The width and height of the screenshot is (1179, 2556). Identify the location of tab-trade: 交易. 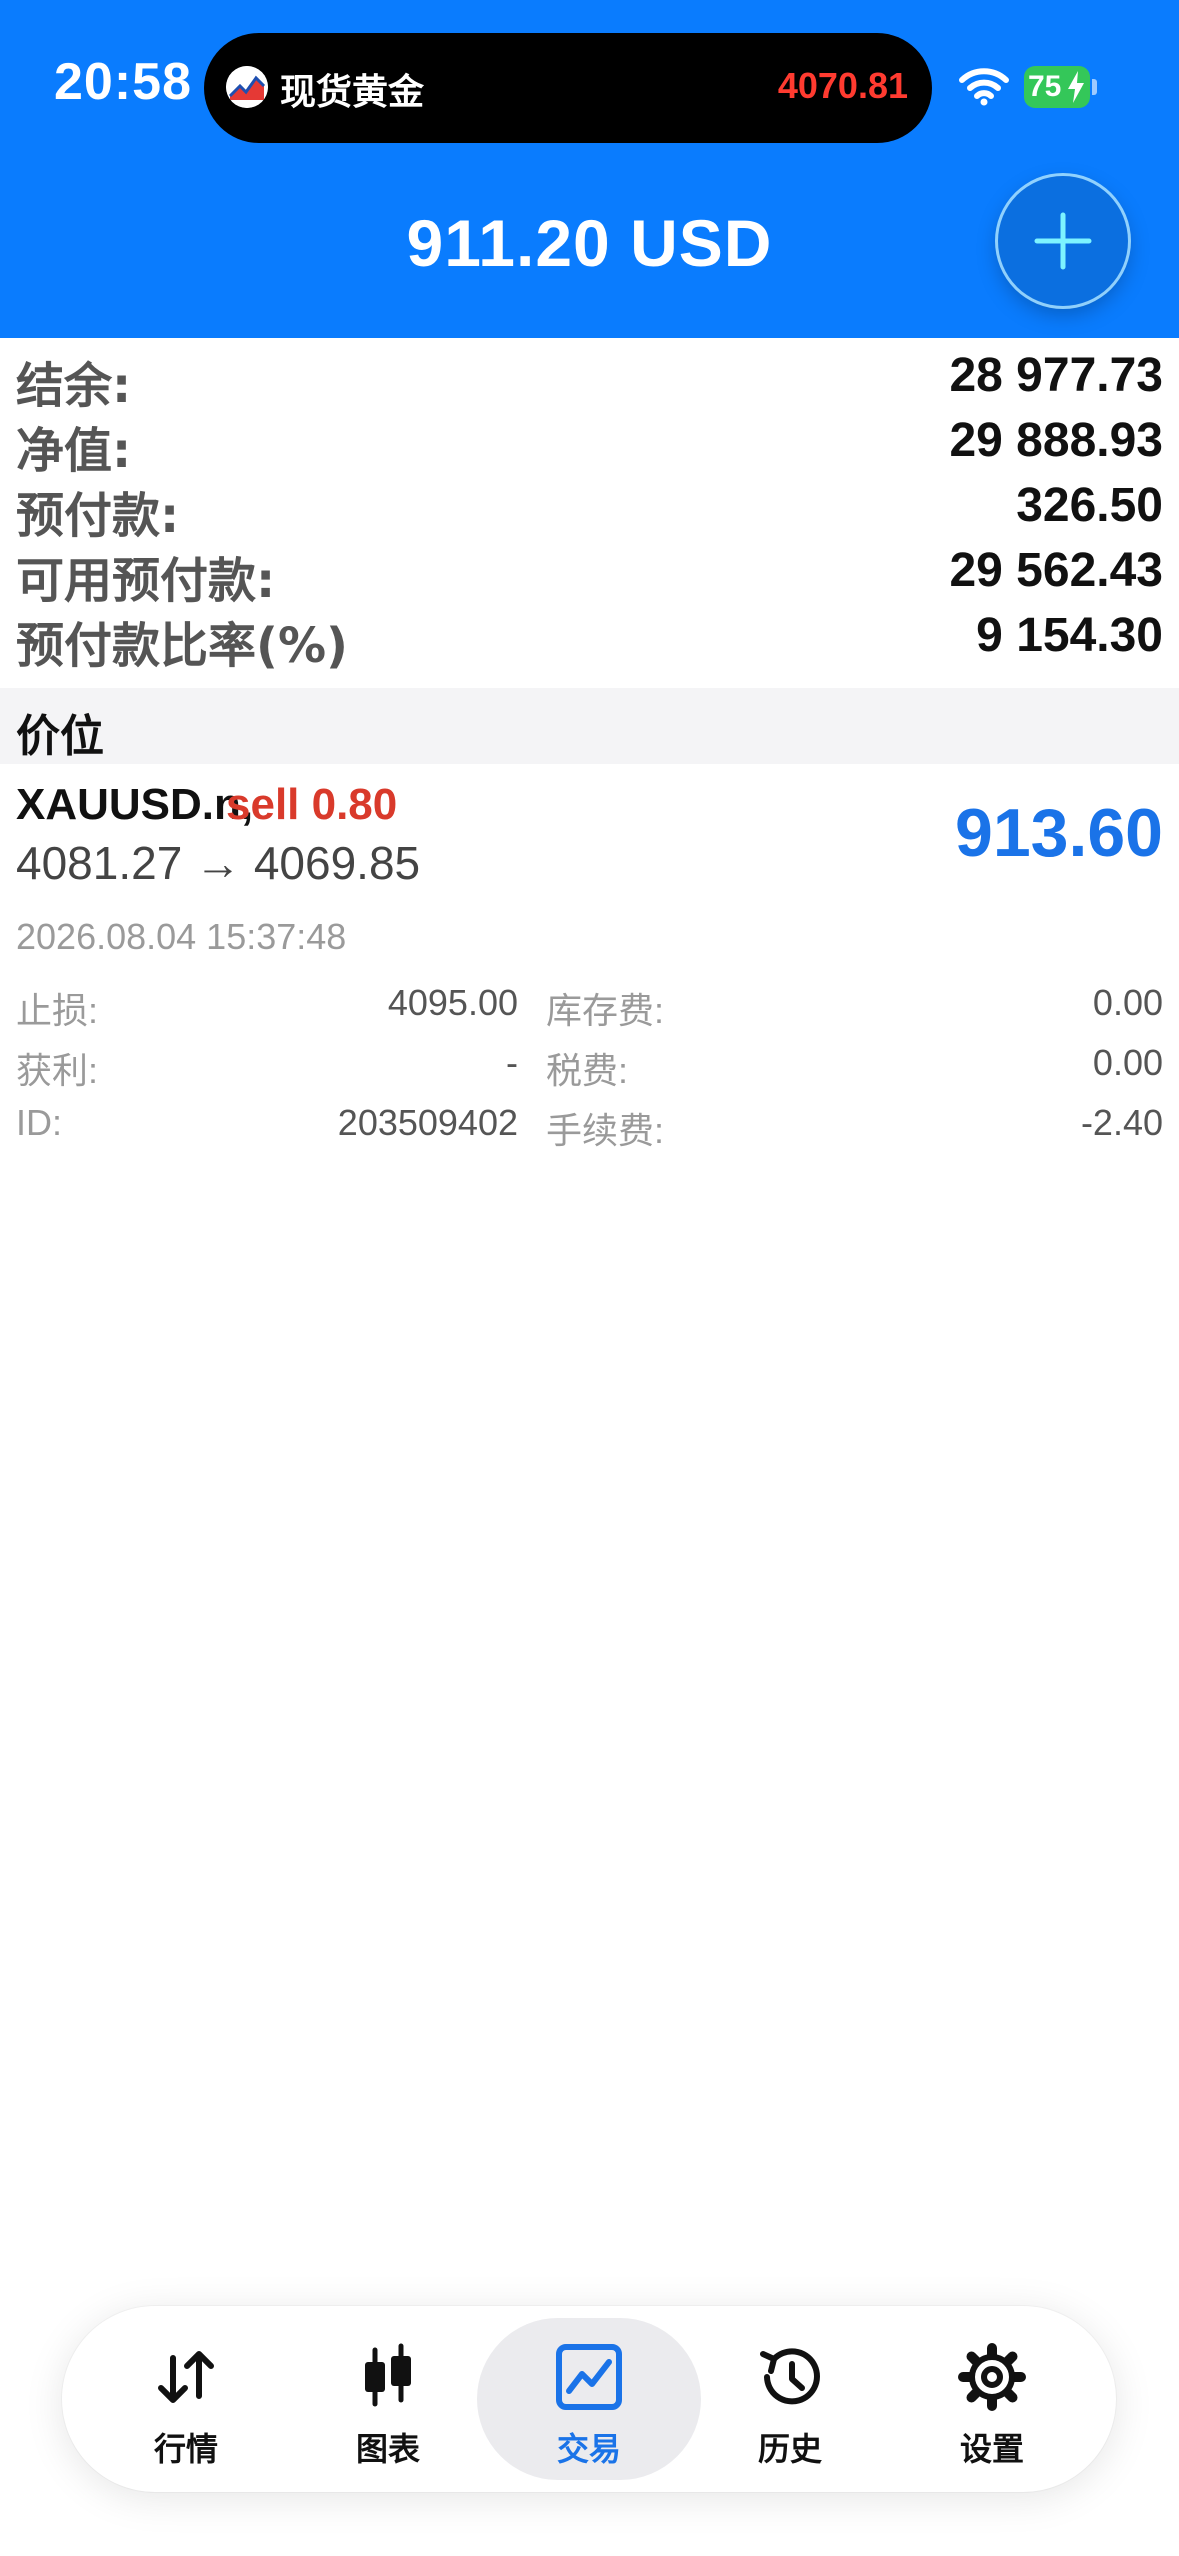
(589, 2399).